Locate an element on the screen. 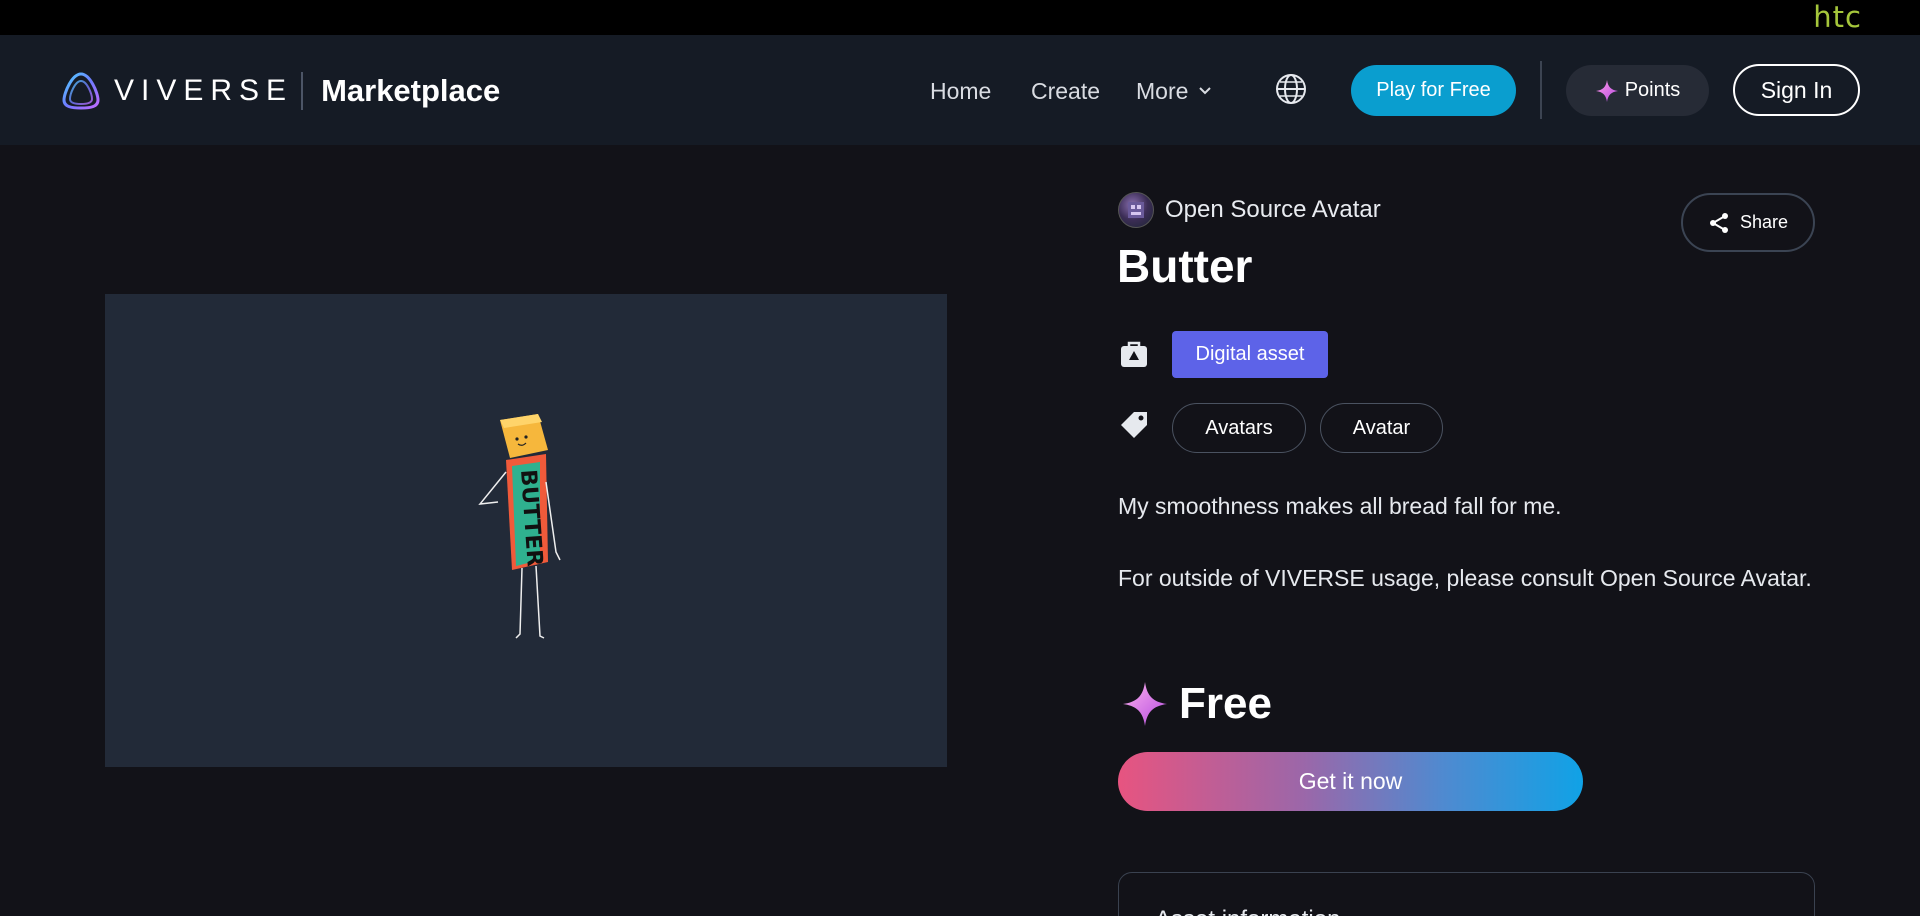 The height and width of the screenshot is (916, 1920). globe-icon is located at coordinates (1291, 89).